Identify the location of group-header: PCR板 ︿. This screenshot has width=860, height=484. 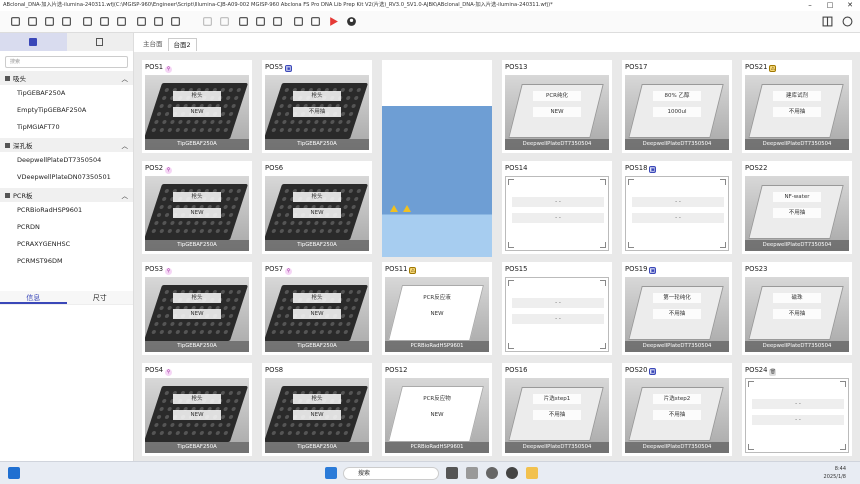
(66, 195).